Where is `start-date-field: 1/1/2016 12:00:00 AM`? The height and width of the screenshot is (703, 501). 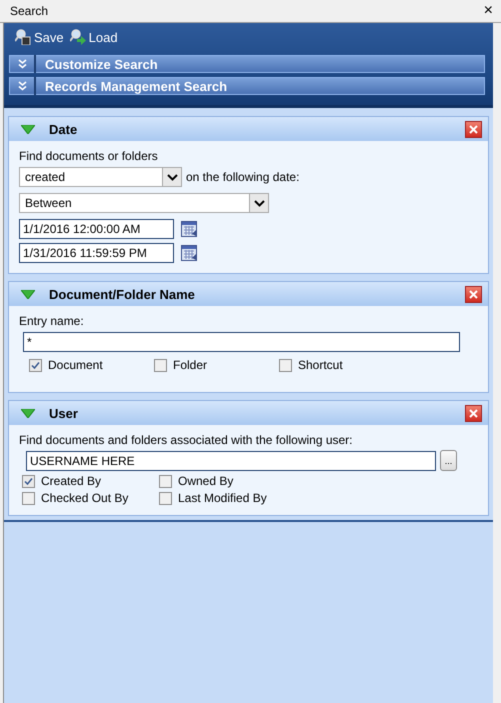 start-date-field: 1/1/2016 12:00:00 AM is located at coordinates (96, 229).